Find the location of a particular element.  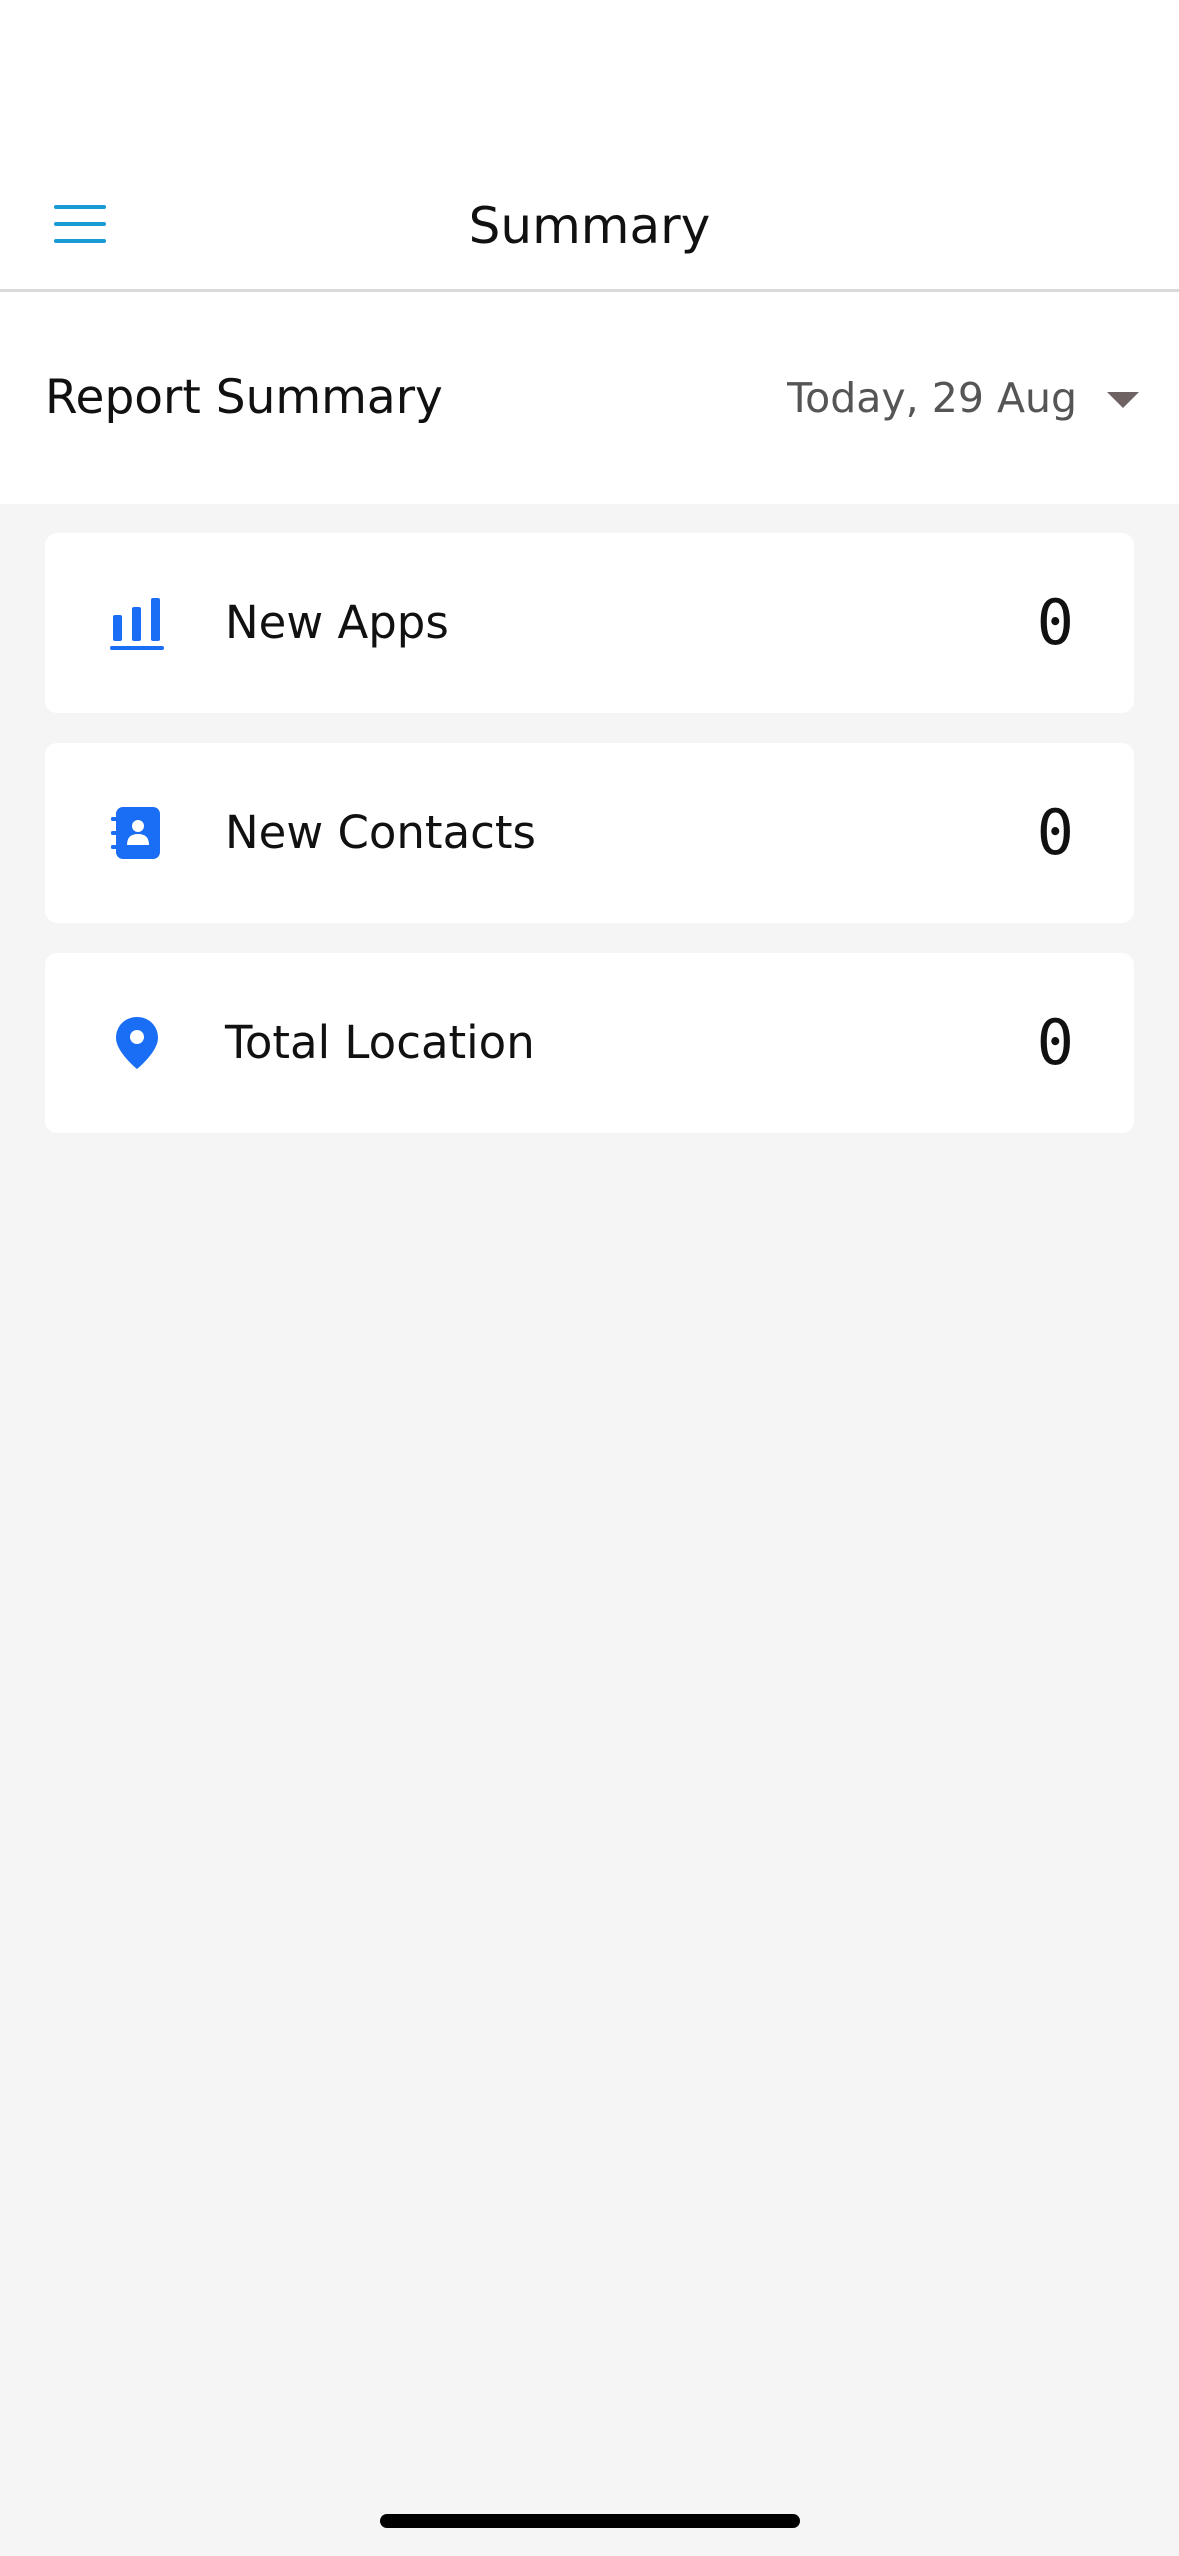

hamburger-menu-icon is located at coordinates (80, 224).